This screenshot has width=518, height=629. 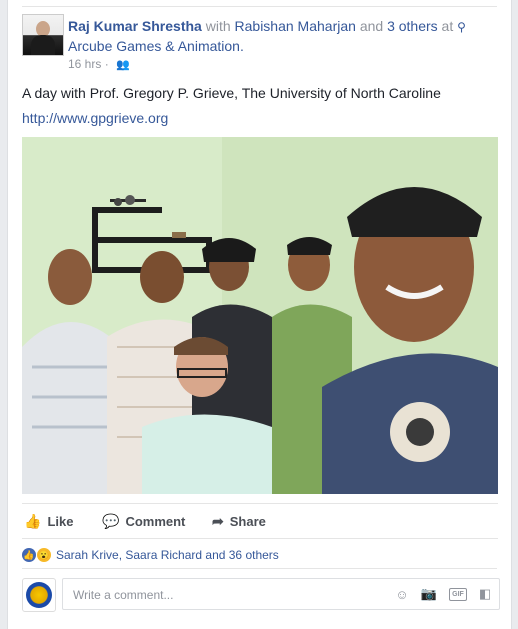 I want to click on post-meta: 16 hrs · 👥, so click(x=99, y=64).